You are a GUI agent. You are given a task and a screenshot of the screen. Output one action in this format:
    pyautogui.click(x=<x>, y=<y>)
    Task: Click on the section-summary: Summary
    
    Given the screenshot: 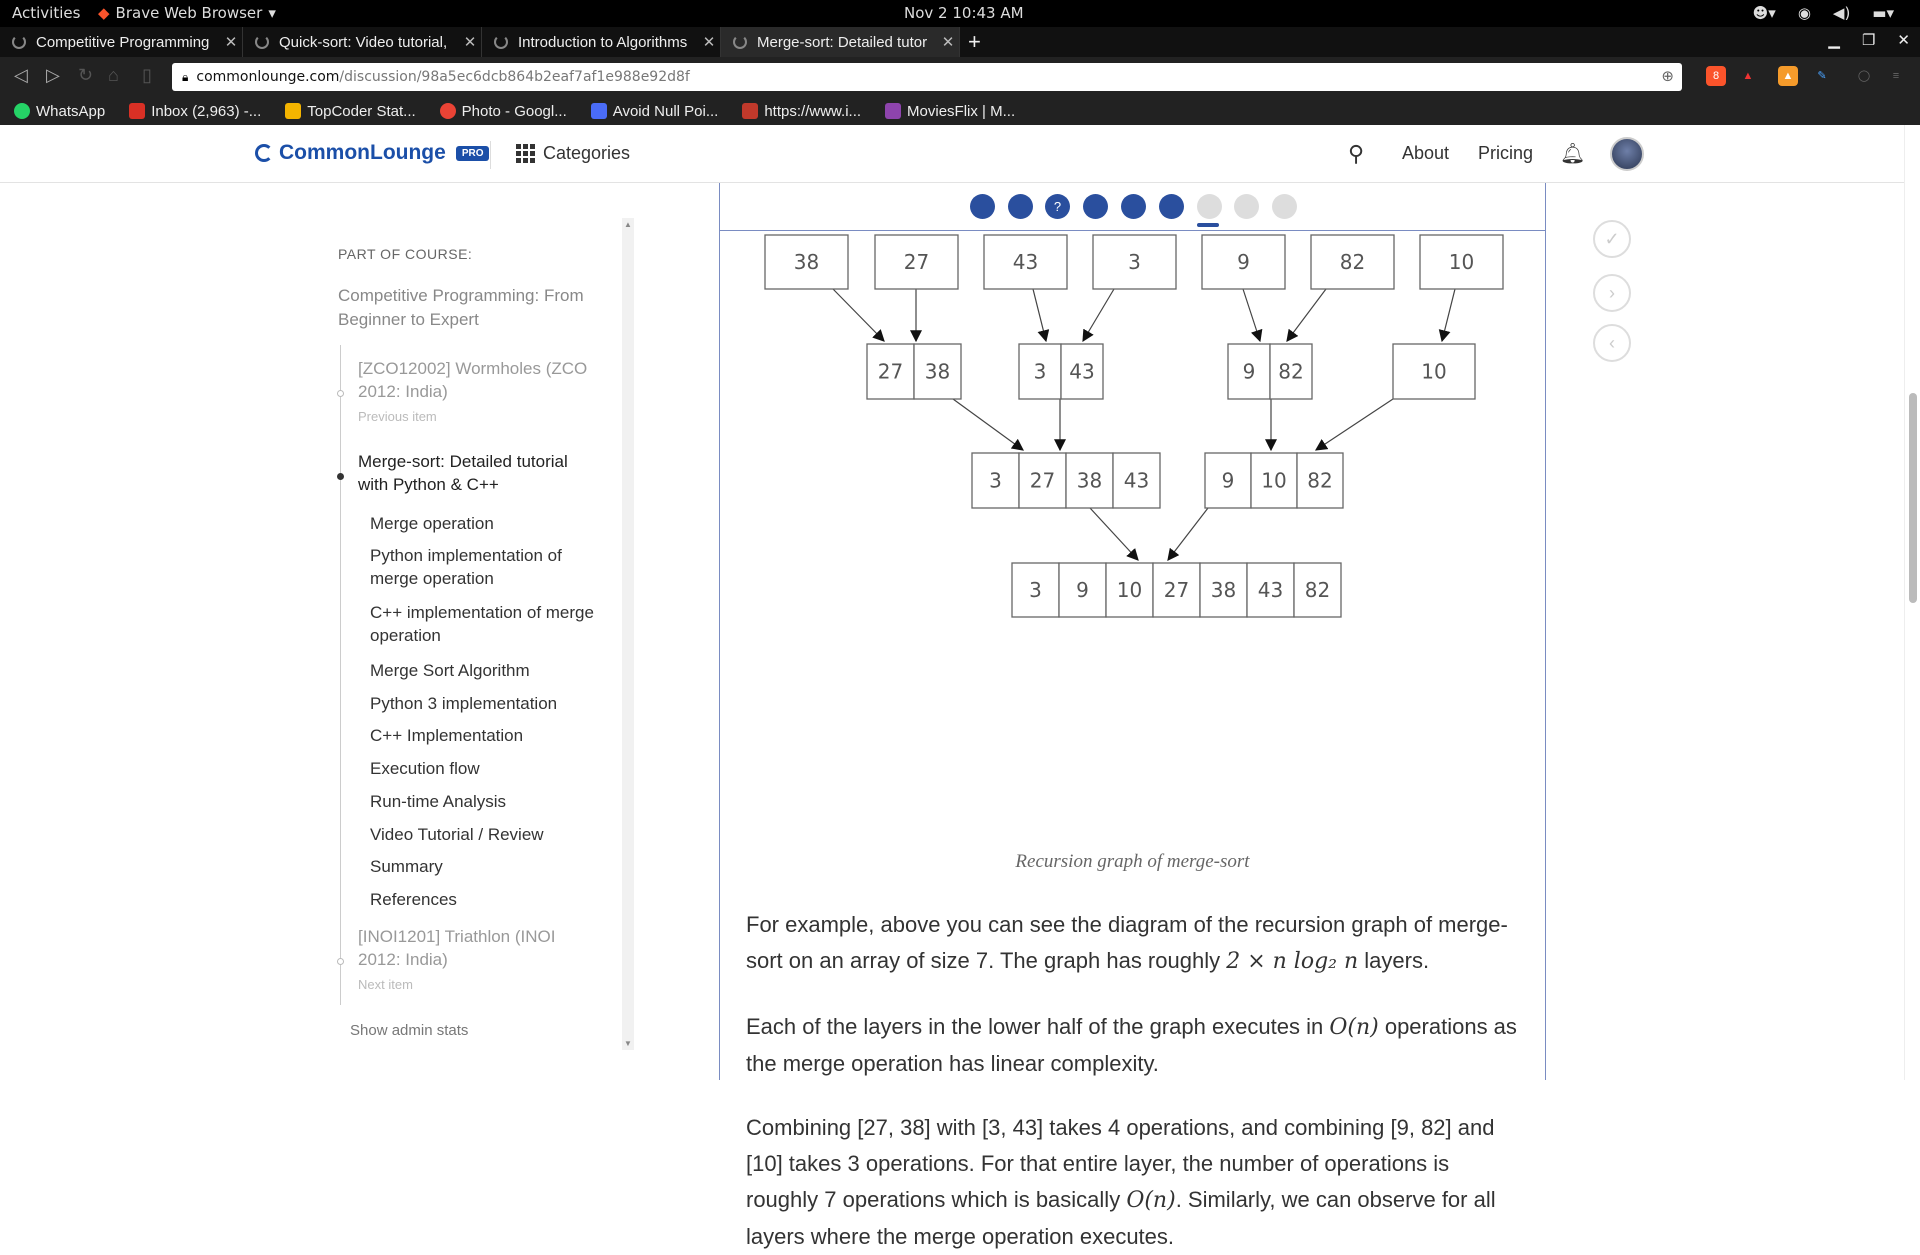 What is the action you would take?
    pyautogui.click(x=490, y=866)
    